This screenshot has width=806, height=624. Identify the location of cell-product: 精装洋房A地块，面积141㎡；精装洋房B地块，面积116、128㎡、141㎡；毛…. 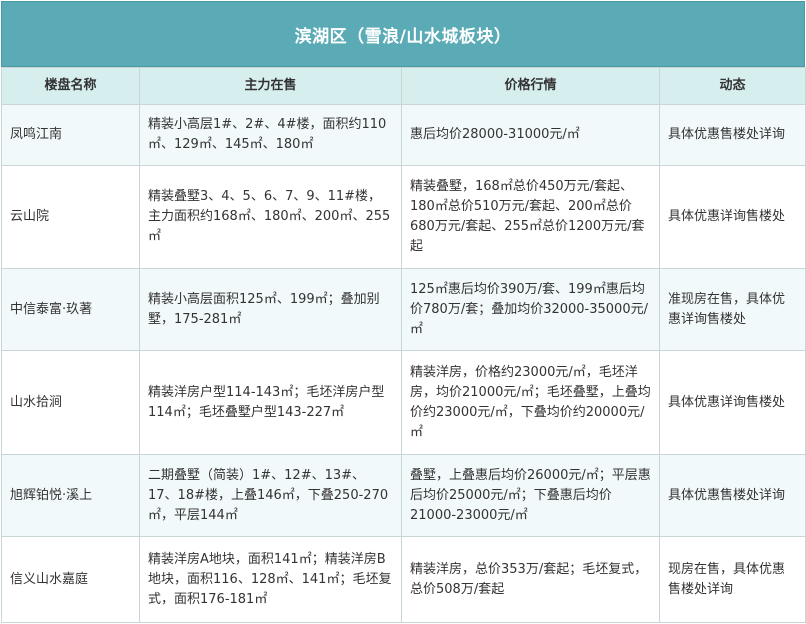
(270, 579).